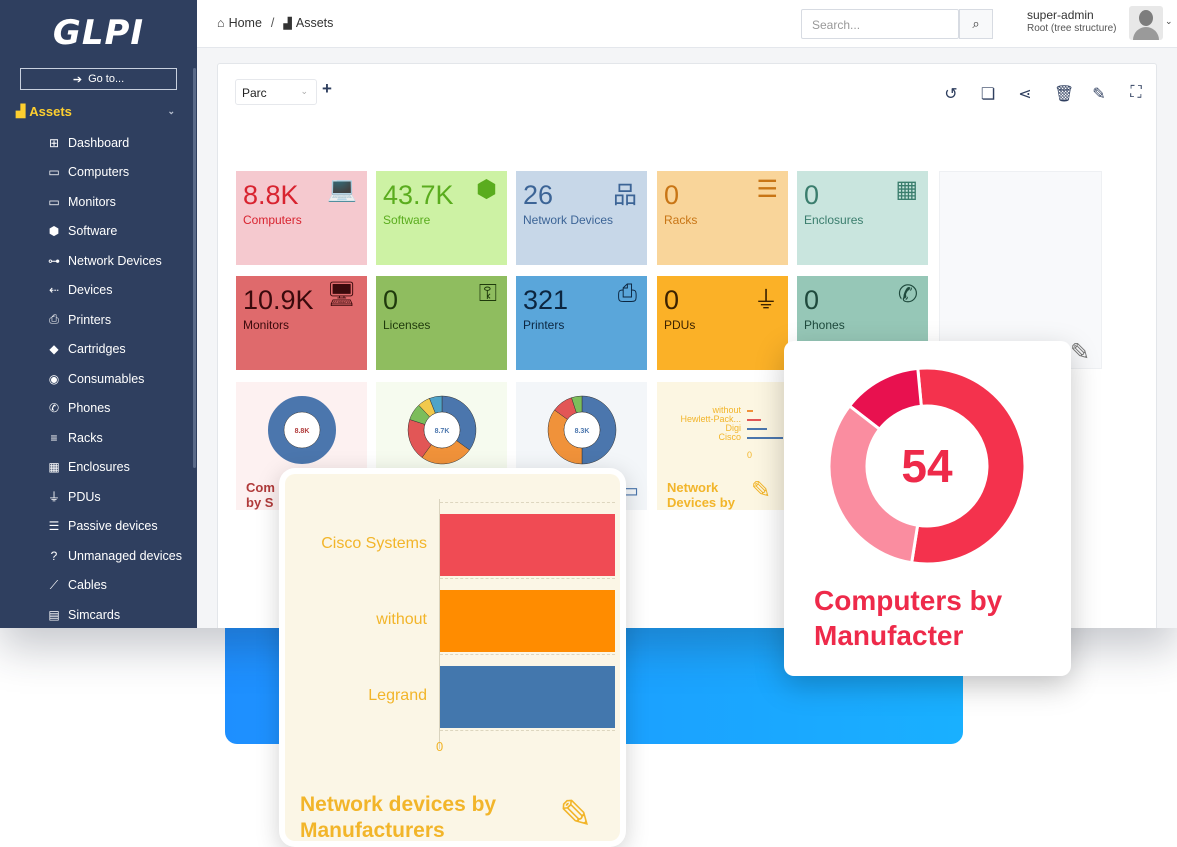  I want to click on breadcrumb-home: Home, so click(245, 23).